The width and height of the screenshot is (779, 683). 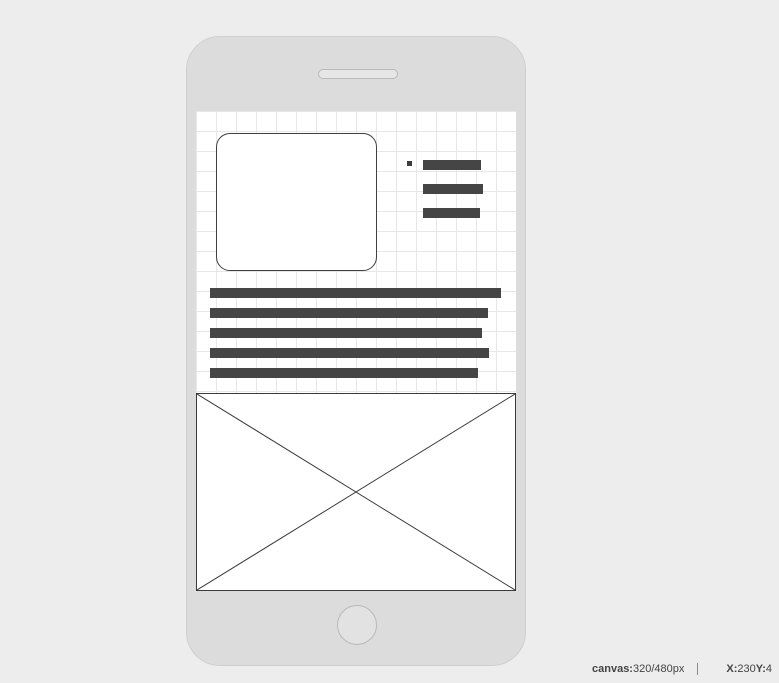 I want to click on phone-speaker, so click(x=358, y=74).